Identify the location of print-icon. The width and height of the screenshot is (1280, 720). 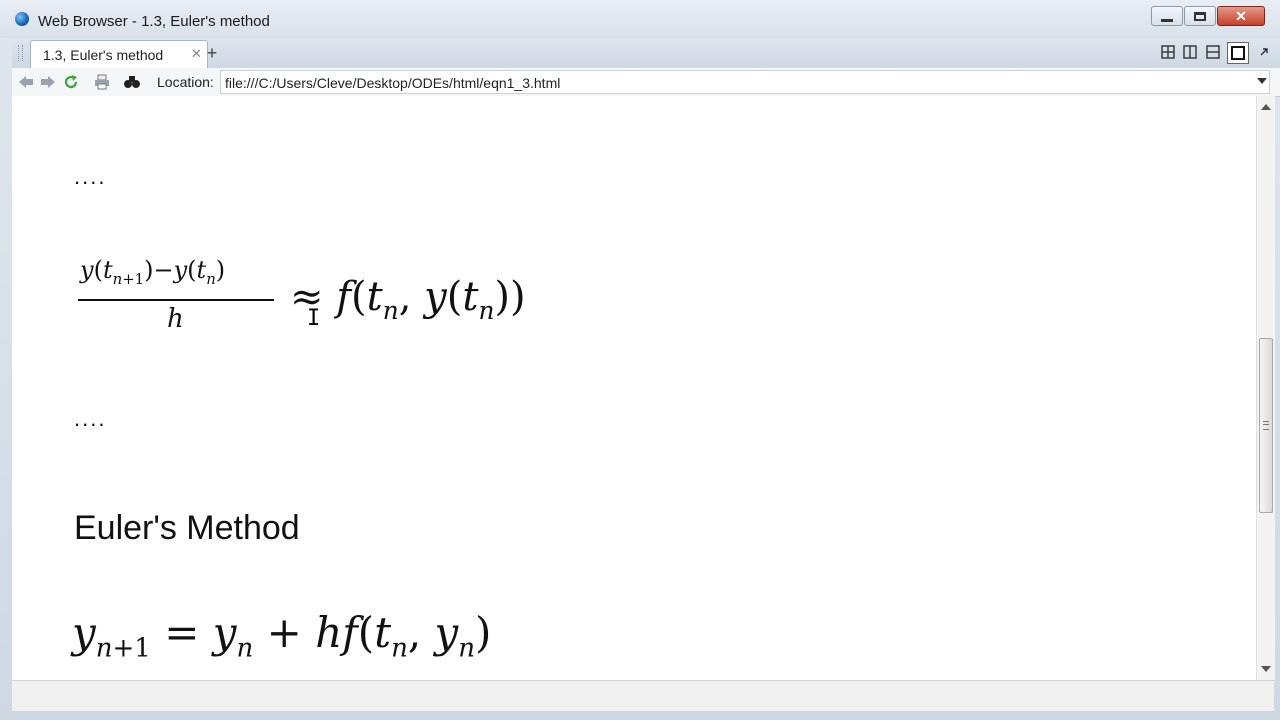
(102, 82).